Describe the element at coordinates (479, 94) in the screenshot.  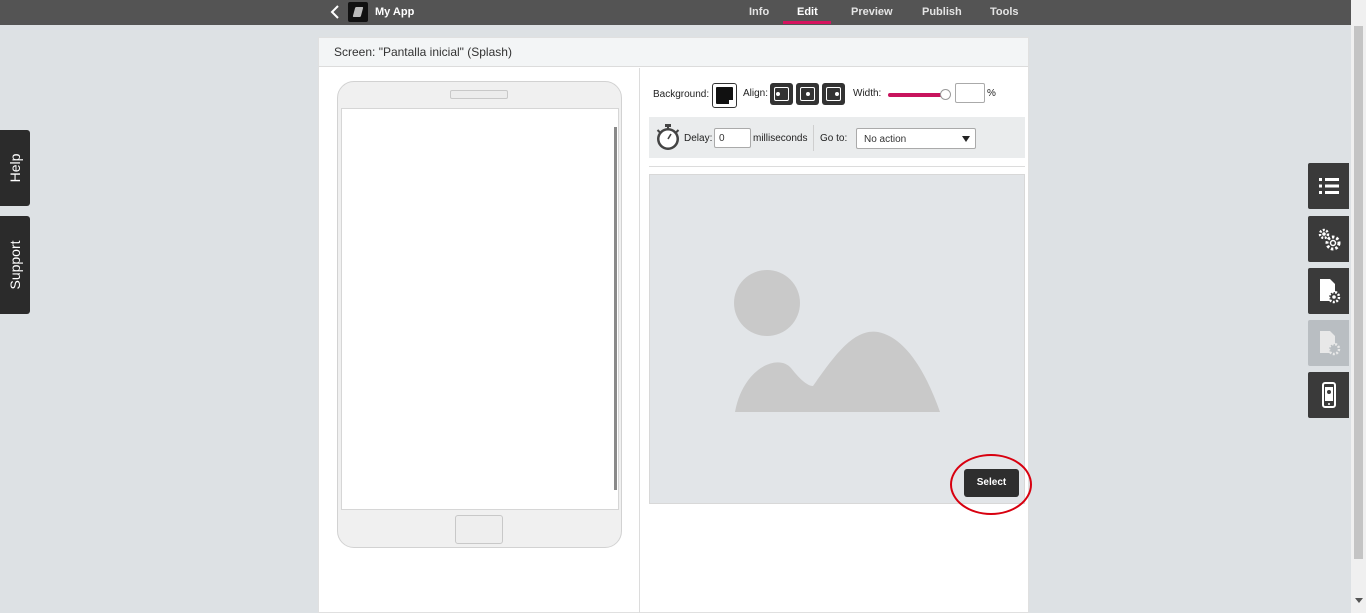
I see `phone-speaker` at that location.